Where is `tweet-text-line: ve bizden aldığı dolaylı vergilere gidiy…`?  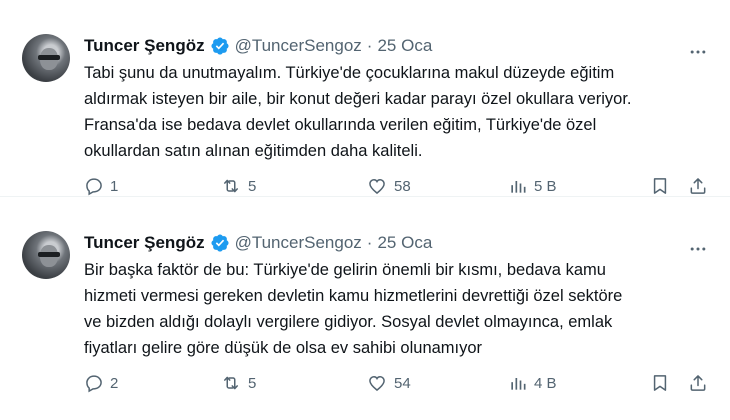
tweet-text-line: ve bizden aldığı dolaylı vergilere gidiy… is located at coordinates (348, 322).